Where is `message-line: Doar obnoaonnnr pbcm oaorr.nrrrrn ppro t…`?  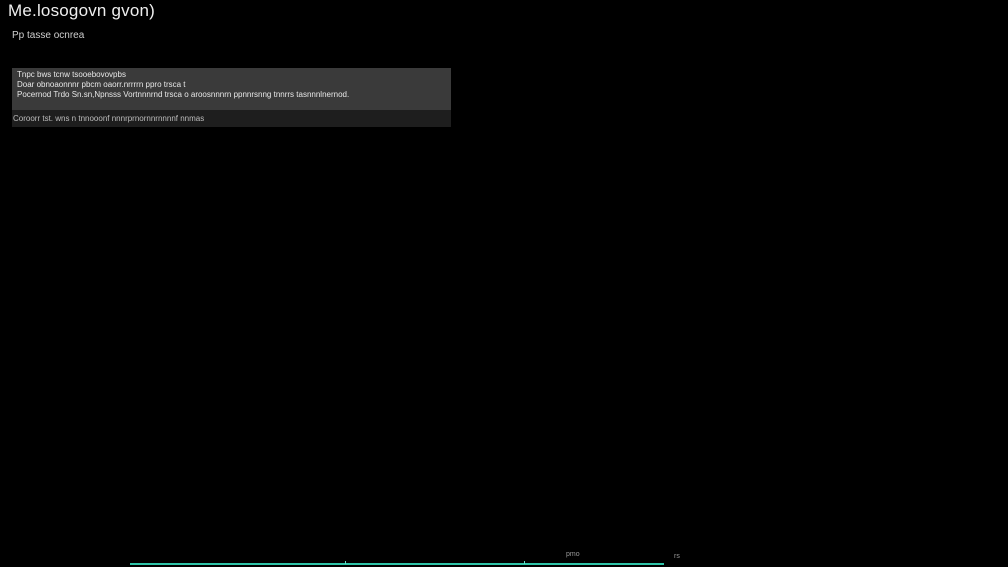
message-line: Doar obnoaonnnr pbcm oaorr.nrrrrn ppro t… is located at coordinates (101, 84).